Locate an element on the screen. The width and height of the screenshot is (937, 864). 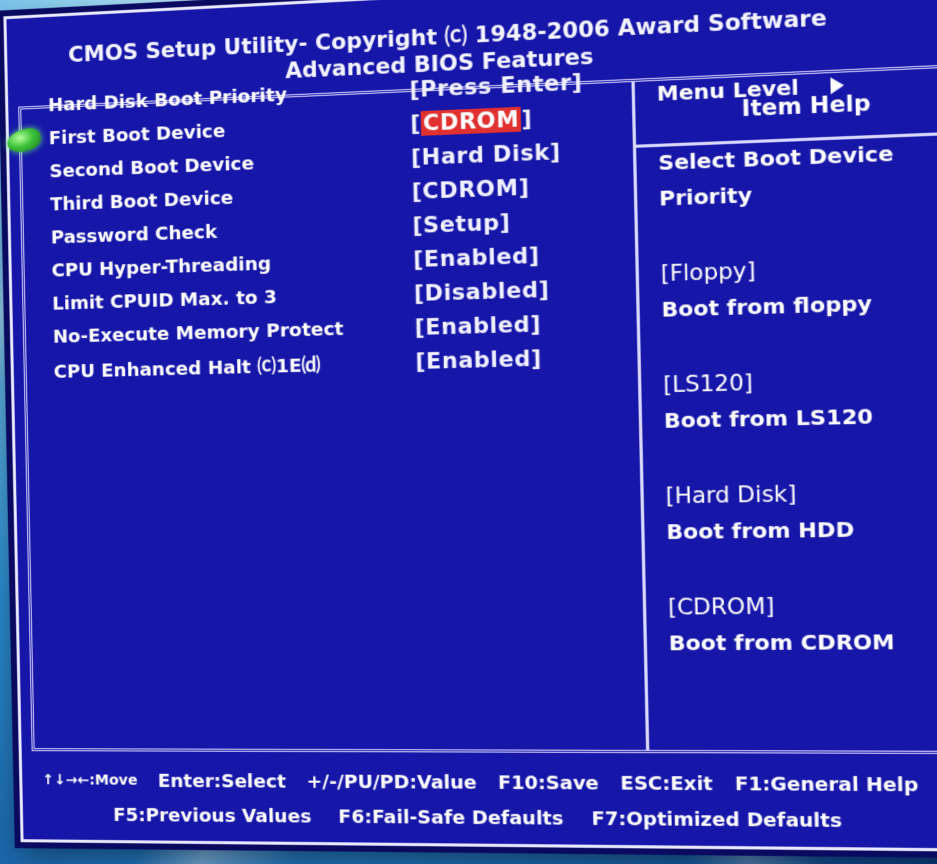
menu-level-label: Menu Level is located at coordinates (728, 90).